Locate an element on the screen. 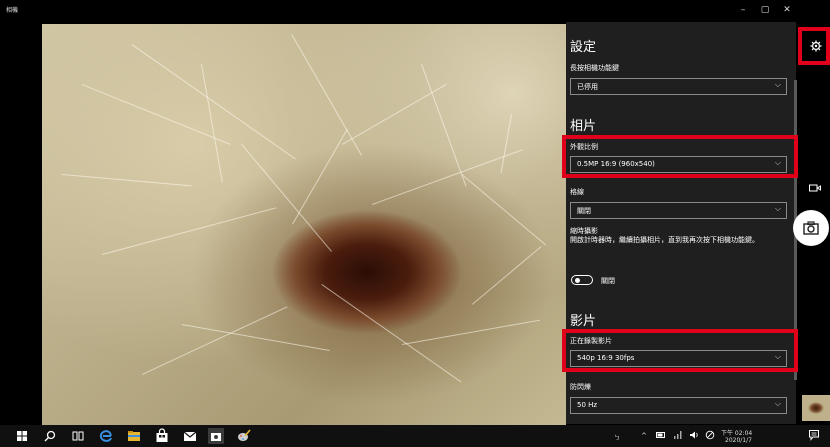  people-icon: ㄅ is located at coordinates (617, 437).